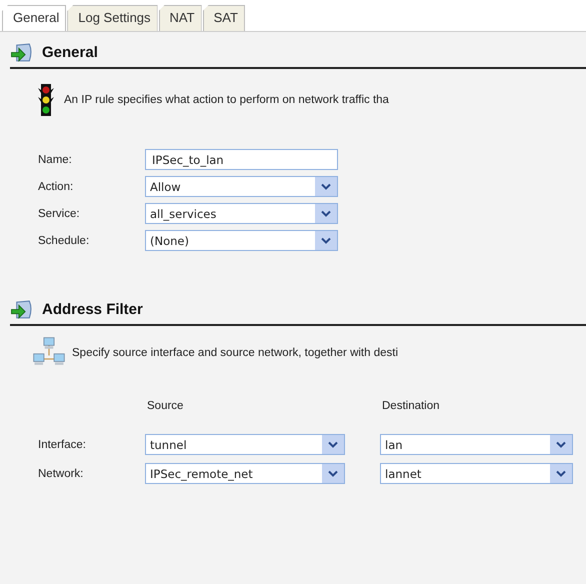  I want to click on name-field: IPSec_to_lan, so click(241, 159).